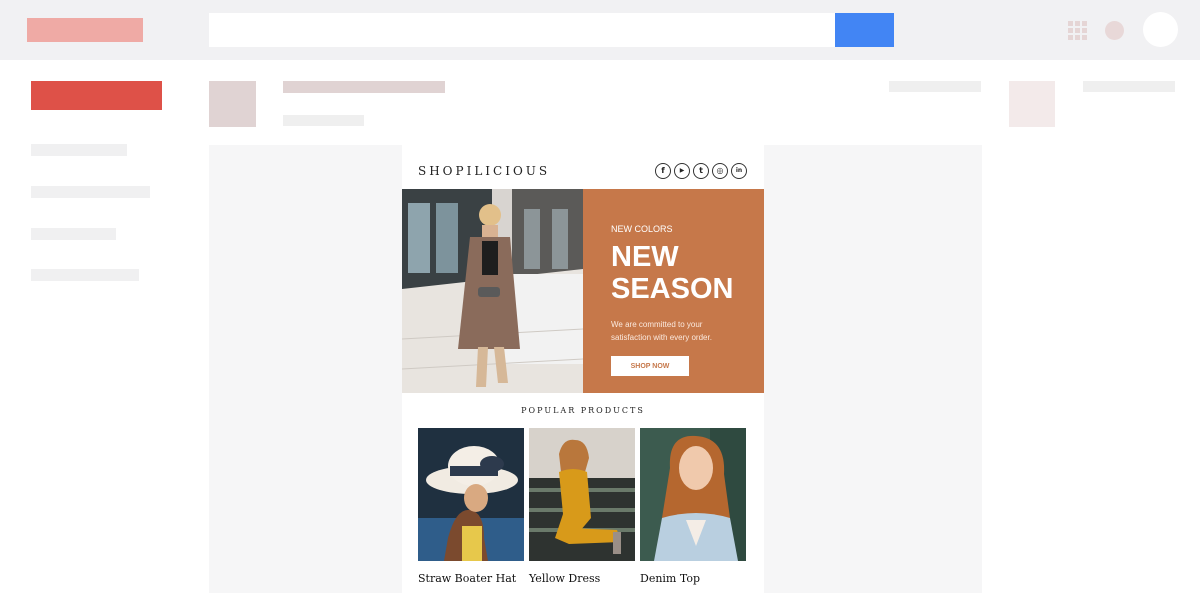 Image resolution: width=1200 pixels, height=593 pixels. I want to click on app-logo, so click(85, 30).